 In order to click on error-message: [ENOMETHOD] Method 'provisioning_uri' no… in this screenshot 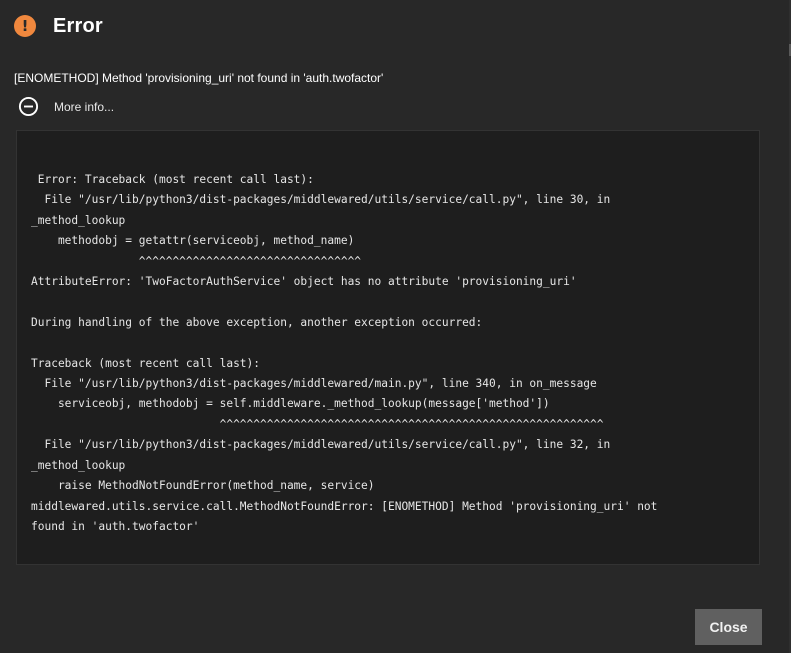, I will do `click(199, 78)`.